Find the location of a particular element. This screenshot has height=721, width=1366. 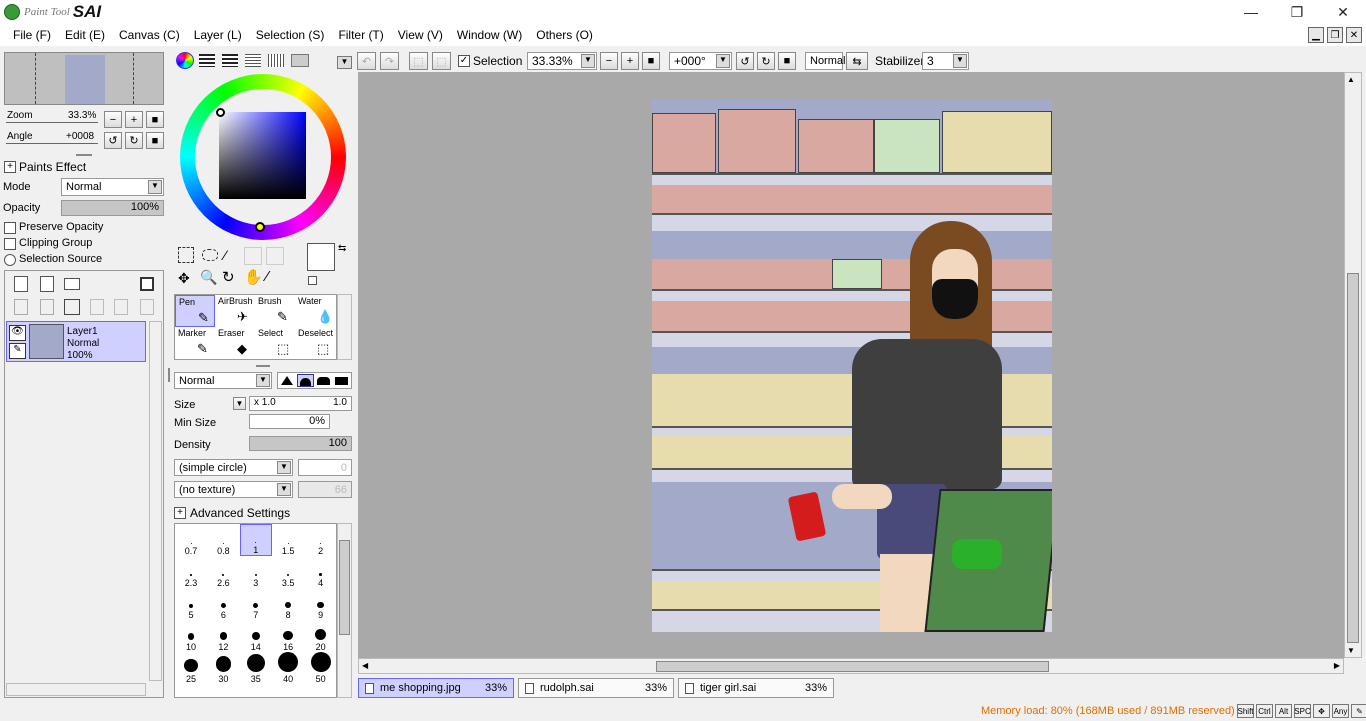

brush-size-cell: 16 is located at coordinates (288, 636).